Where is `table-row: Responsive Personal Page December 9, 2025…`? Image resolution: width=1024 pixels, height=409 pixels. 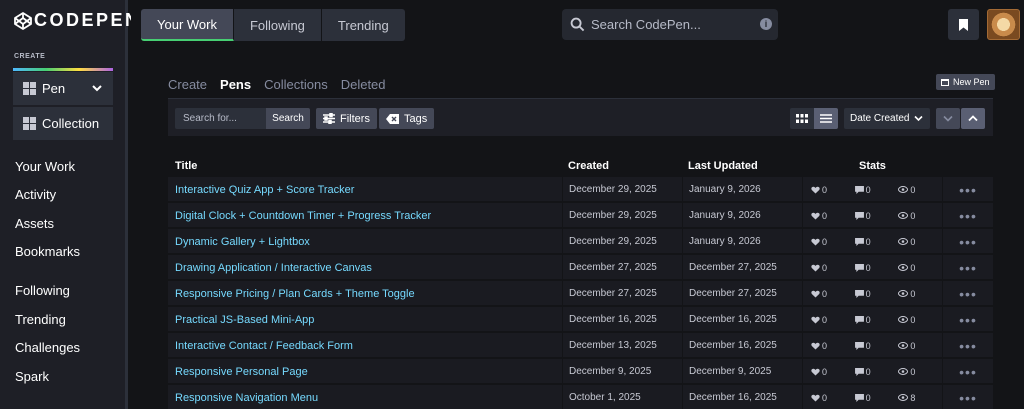
table-row: Responsive Personal Page December 9, 2025… is located at coordinates (580, 371).